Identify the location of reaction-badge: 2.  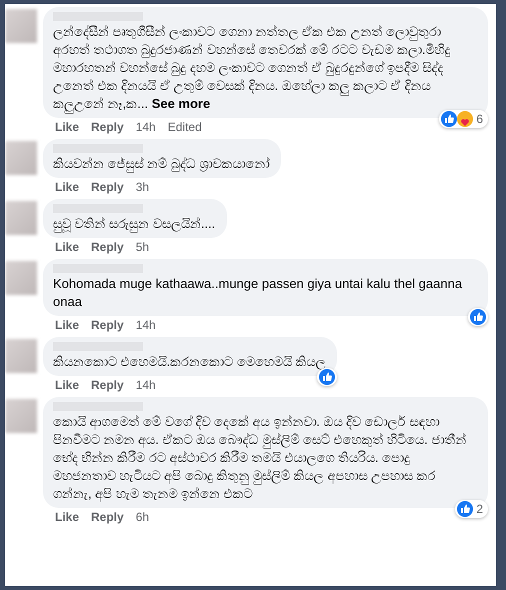
(471, 509).